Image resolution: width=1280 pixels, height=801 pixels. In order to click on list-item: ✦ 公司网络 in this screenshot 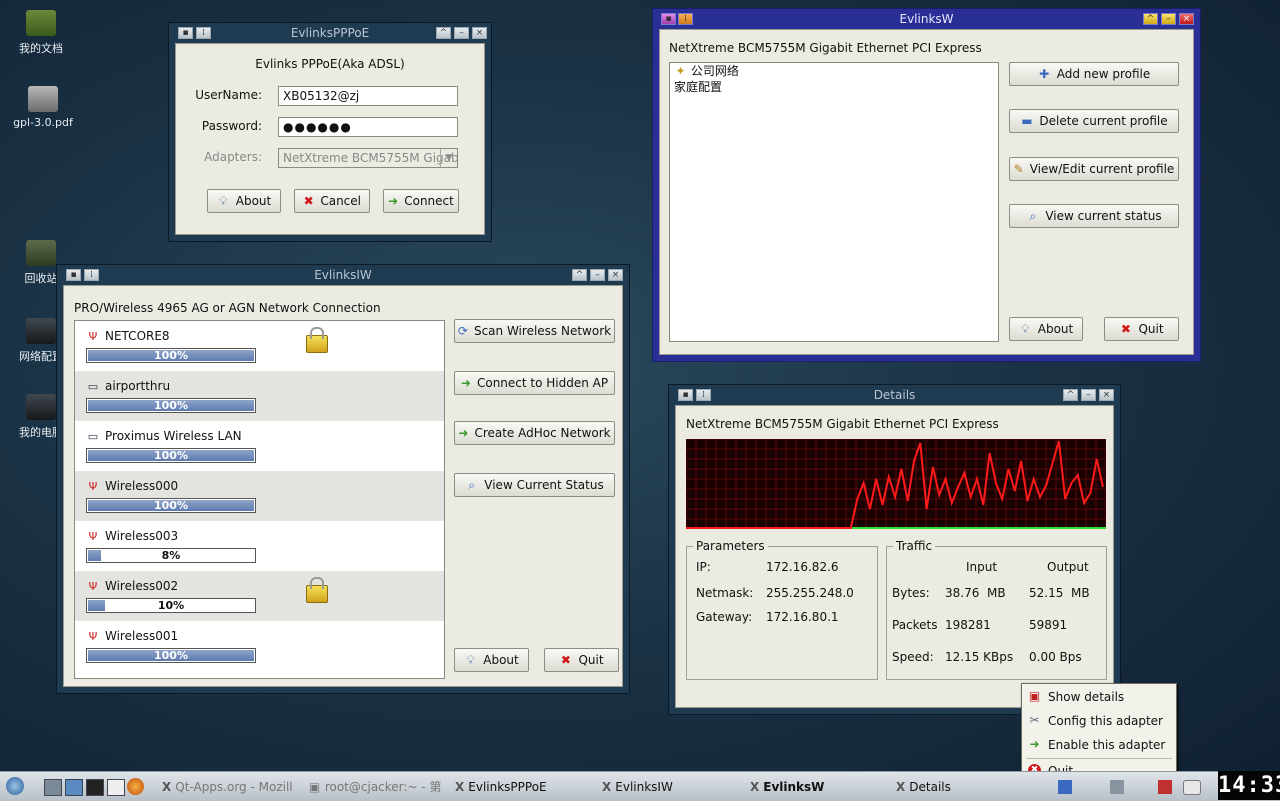, I will do `click(834, 71)`.